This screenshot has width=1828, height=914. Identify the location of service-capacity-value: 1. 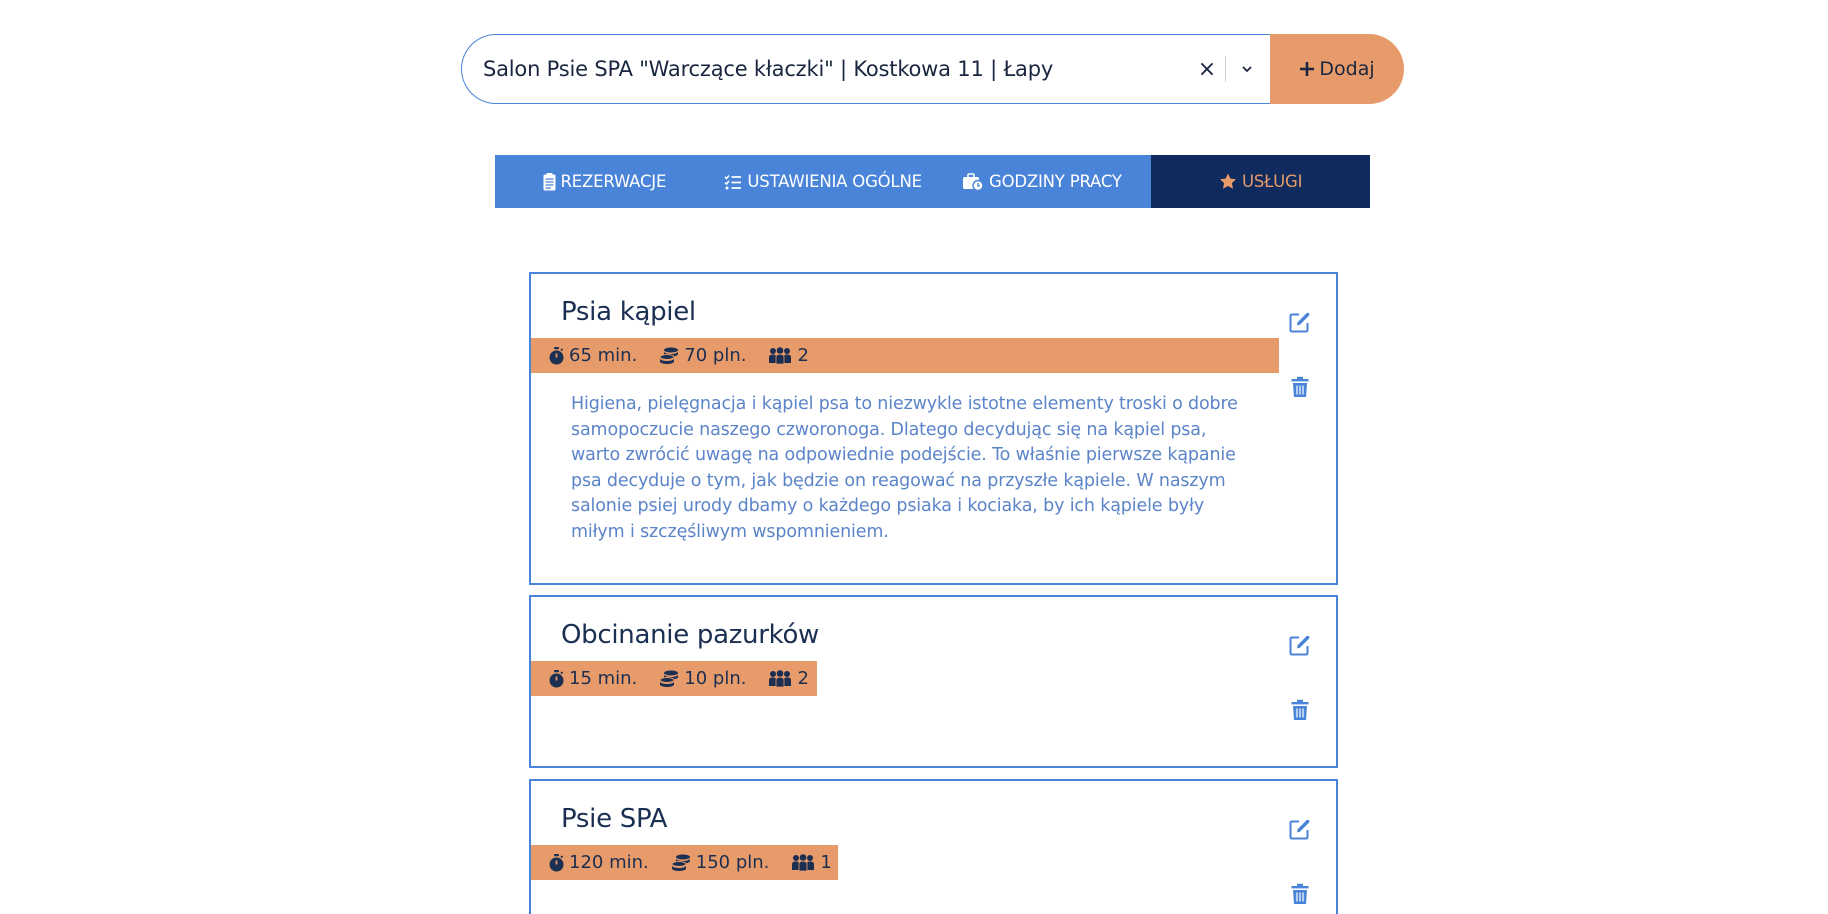
(826, 862).